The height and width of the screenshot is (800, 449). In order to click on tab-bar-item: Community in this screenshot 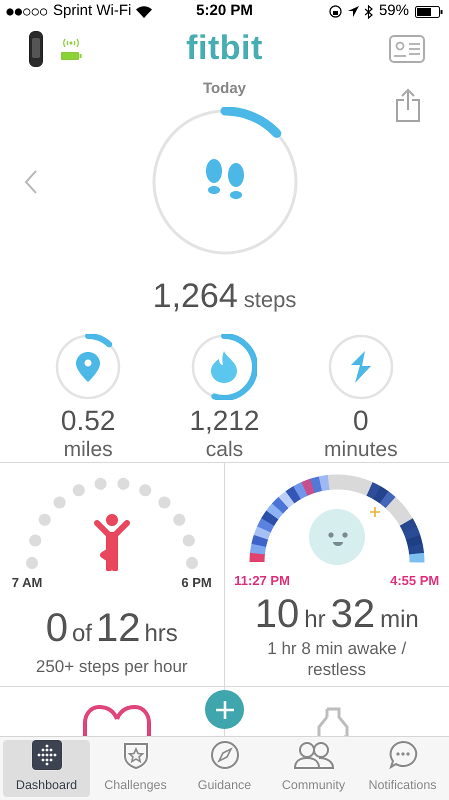, I will do `click(313, 768)`.